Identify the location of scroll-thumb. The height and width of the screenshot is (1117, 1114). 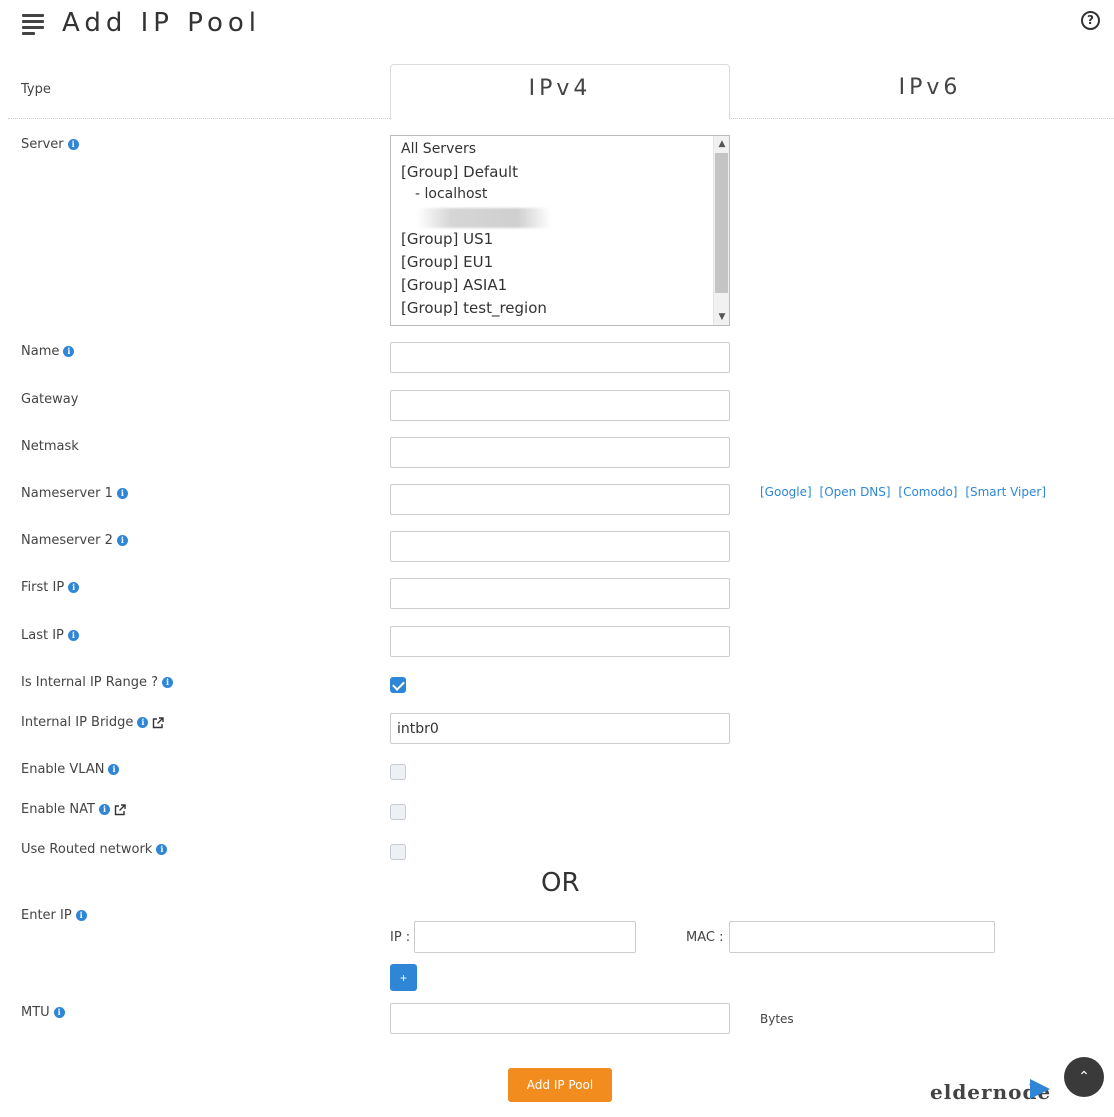
(721, 223).